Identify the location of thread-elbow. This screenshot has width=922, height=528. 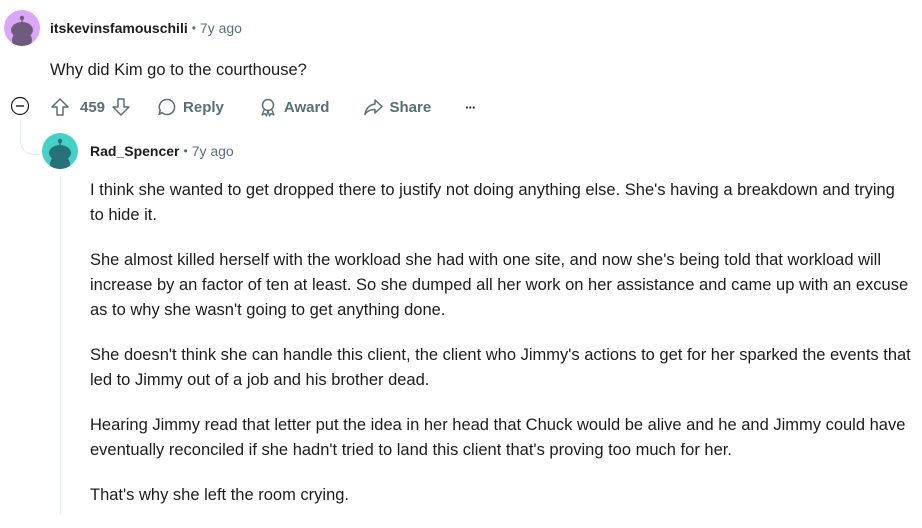
(30, 136).